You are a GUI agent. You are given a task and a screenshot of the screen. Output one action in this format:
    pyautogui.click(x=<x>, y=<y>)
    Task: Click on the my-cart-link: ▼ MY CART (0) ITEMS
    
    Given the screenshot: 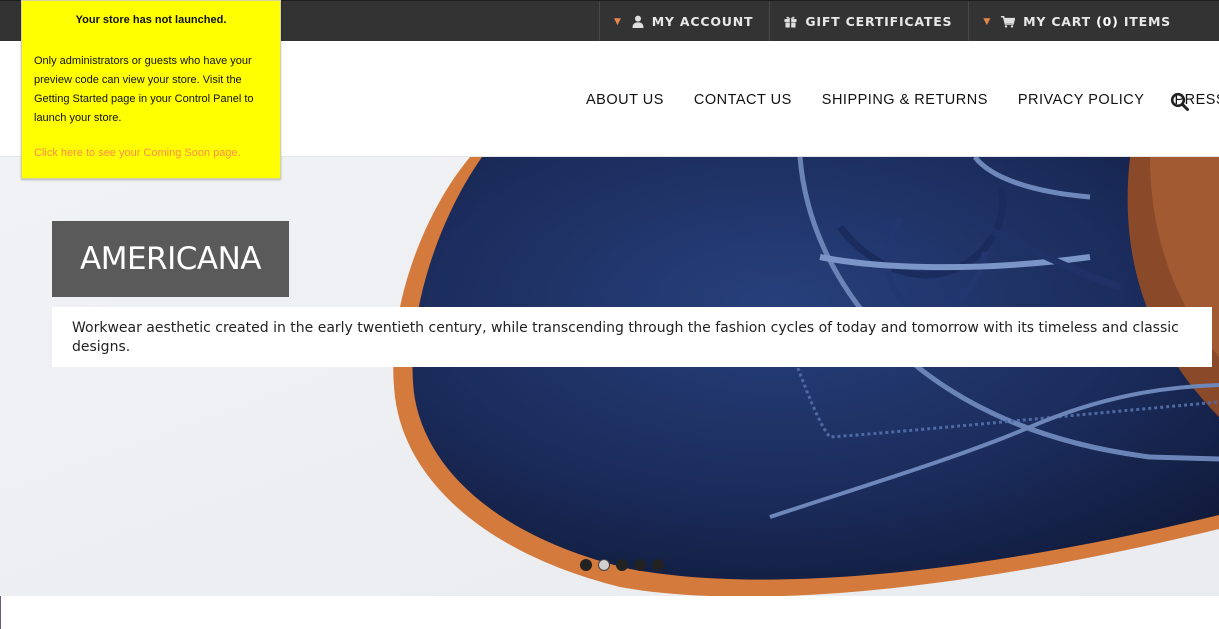 What is the action you would take?
    pyautogui.click(x=1093, y=21)
    